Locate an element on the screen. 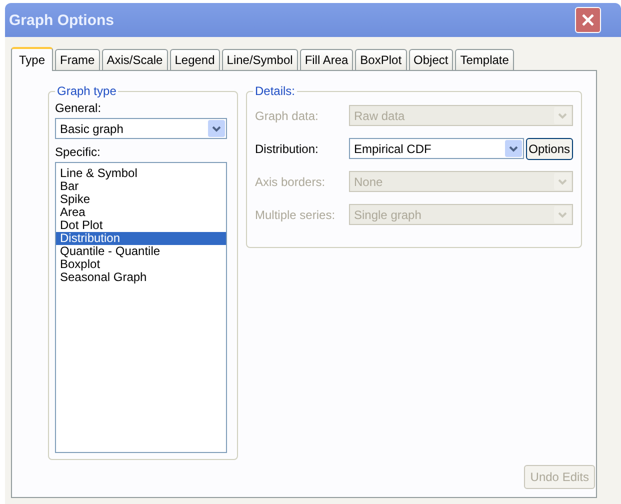  field-label: Specific: is located at coordinates (78, 152).